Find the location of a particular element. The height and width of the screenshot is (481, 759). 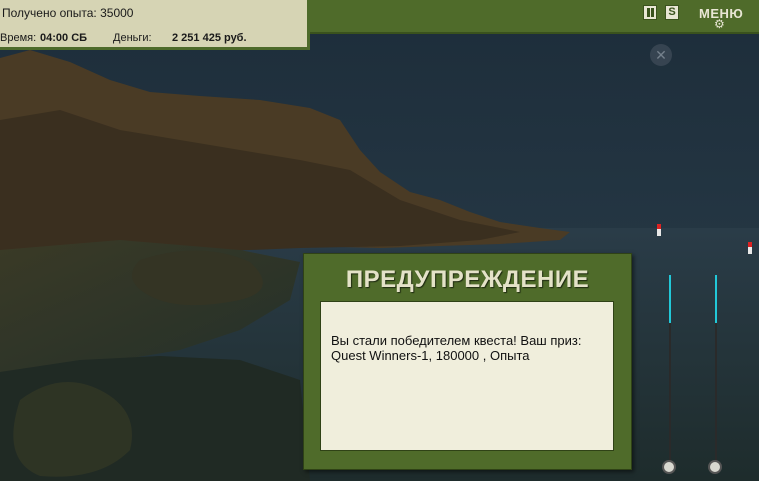

sound-button: S is located at coordinates (672, 12).